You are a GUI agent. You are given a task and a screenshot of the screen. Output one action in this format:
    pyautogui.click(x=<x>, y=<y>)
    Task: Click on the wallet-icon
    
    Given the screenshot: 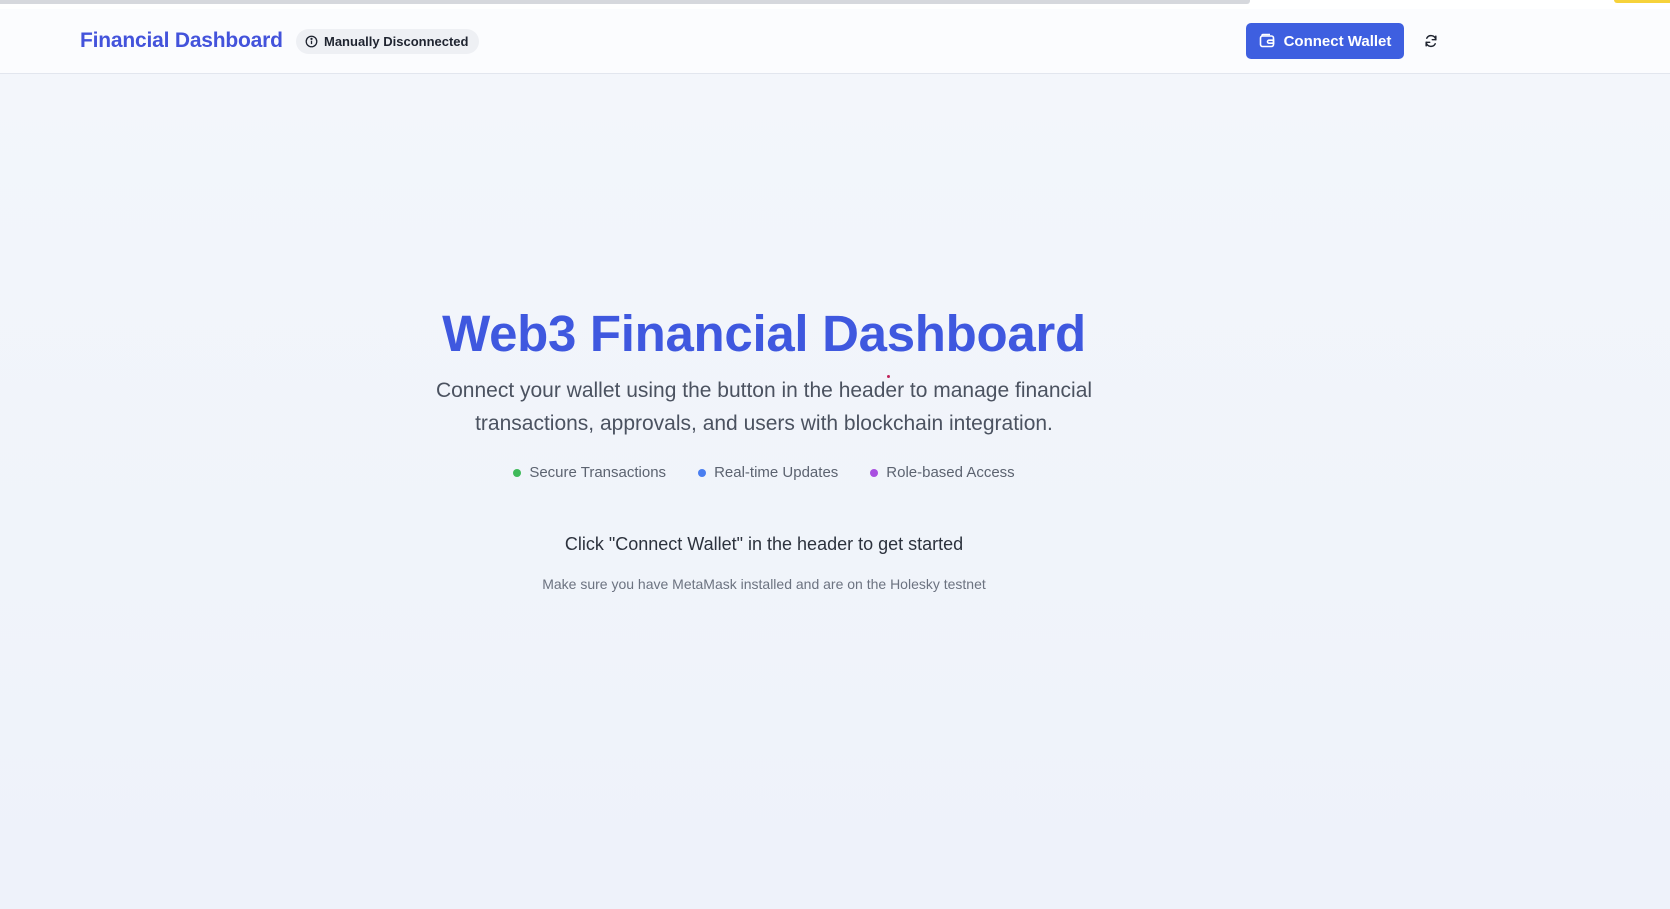 What is the action you would take?
    pyautogui.click(x=1266, y=40)
    